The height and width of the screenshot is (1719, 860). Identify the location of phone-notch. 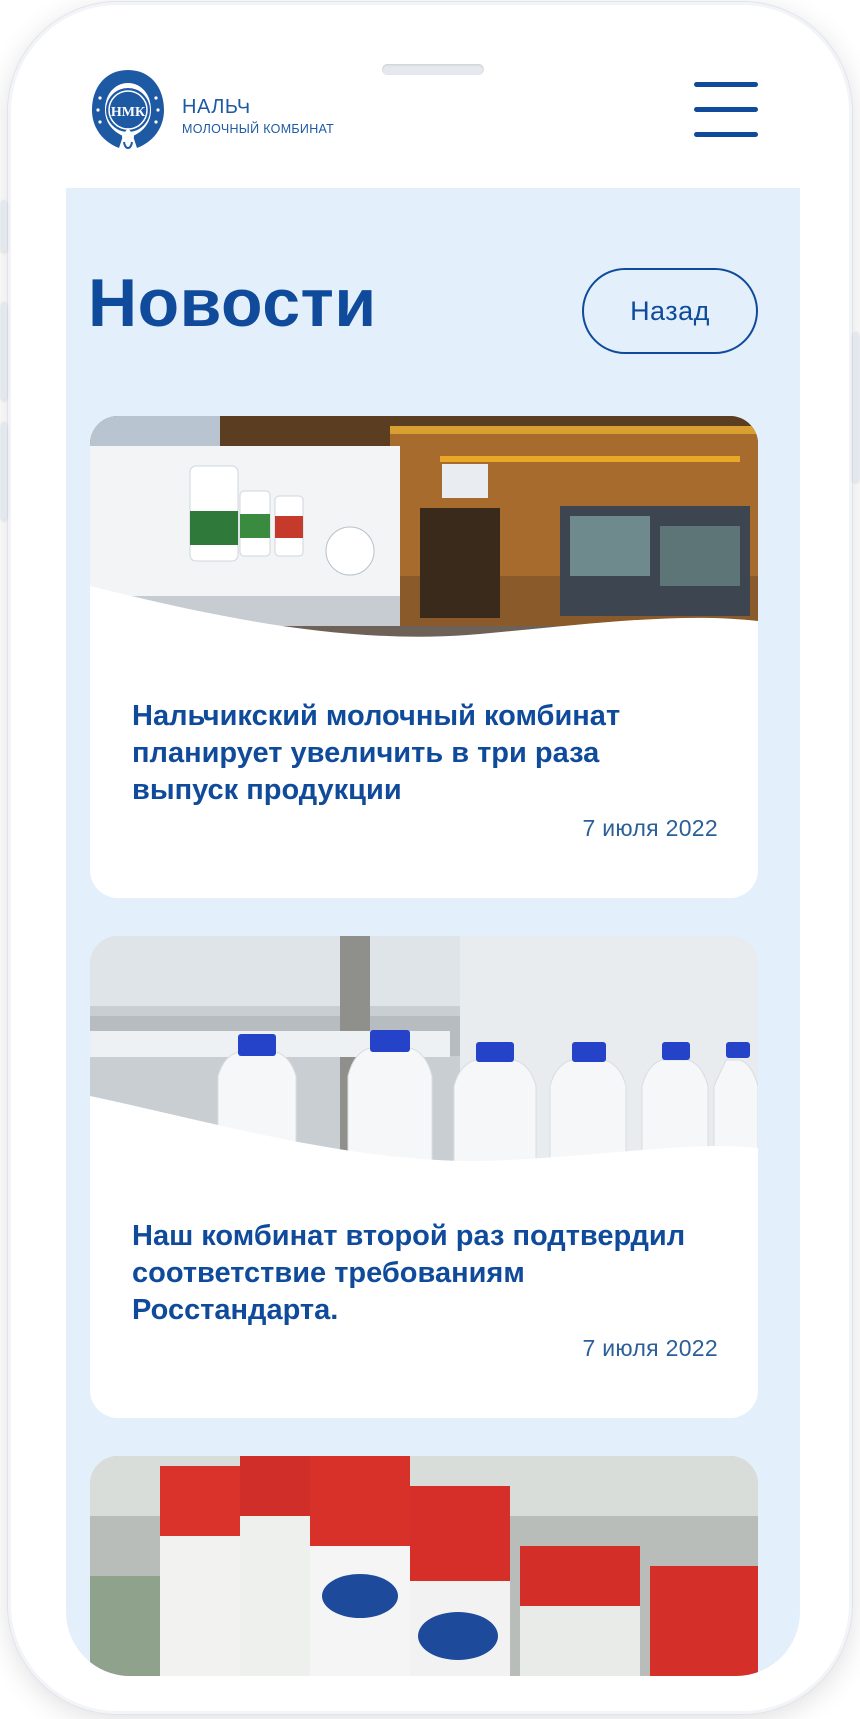
(435, 72).